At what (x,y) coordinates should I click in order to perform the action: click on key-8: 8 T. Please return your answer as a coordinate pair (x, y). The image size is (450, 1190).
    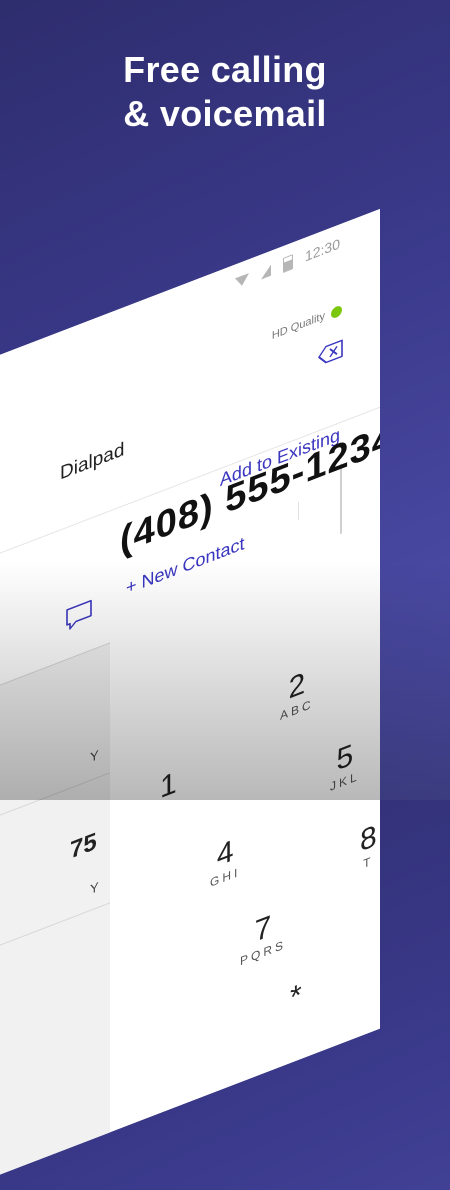
    Looking at the image, I should click on (368, 845).